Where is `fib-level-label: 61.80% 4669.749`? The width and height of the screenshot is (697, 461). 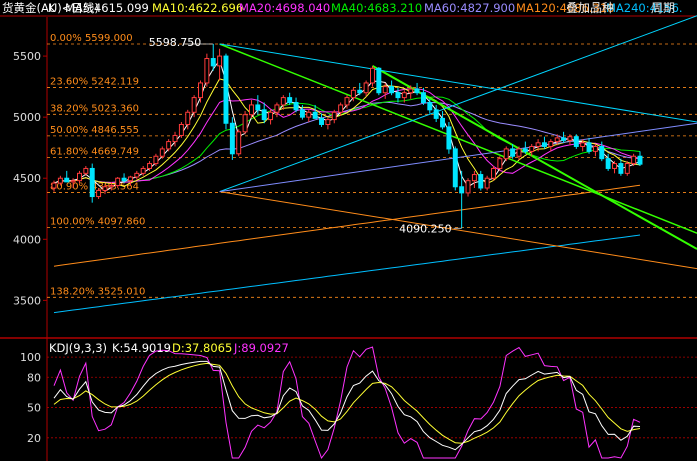 fib-level-label: 61.80% 4669.749 is located at coordinates (94, 151).